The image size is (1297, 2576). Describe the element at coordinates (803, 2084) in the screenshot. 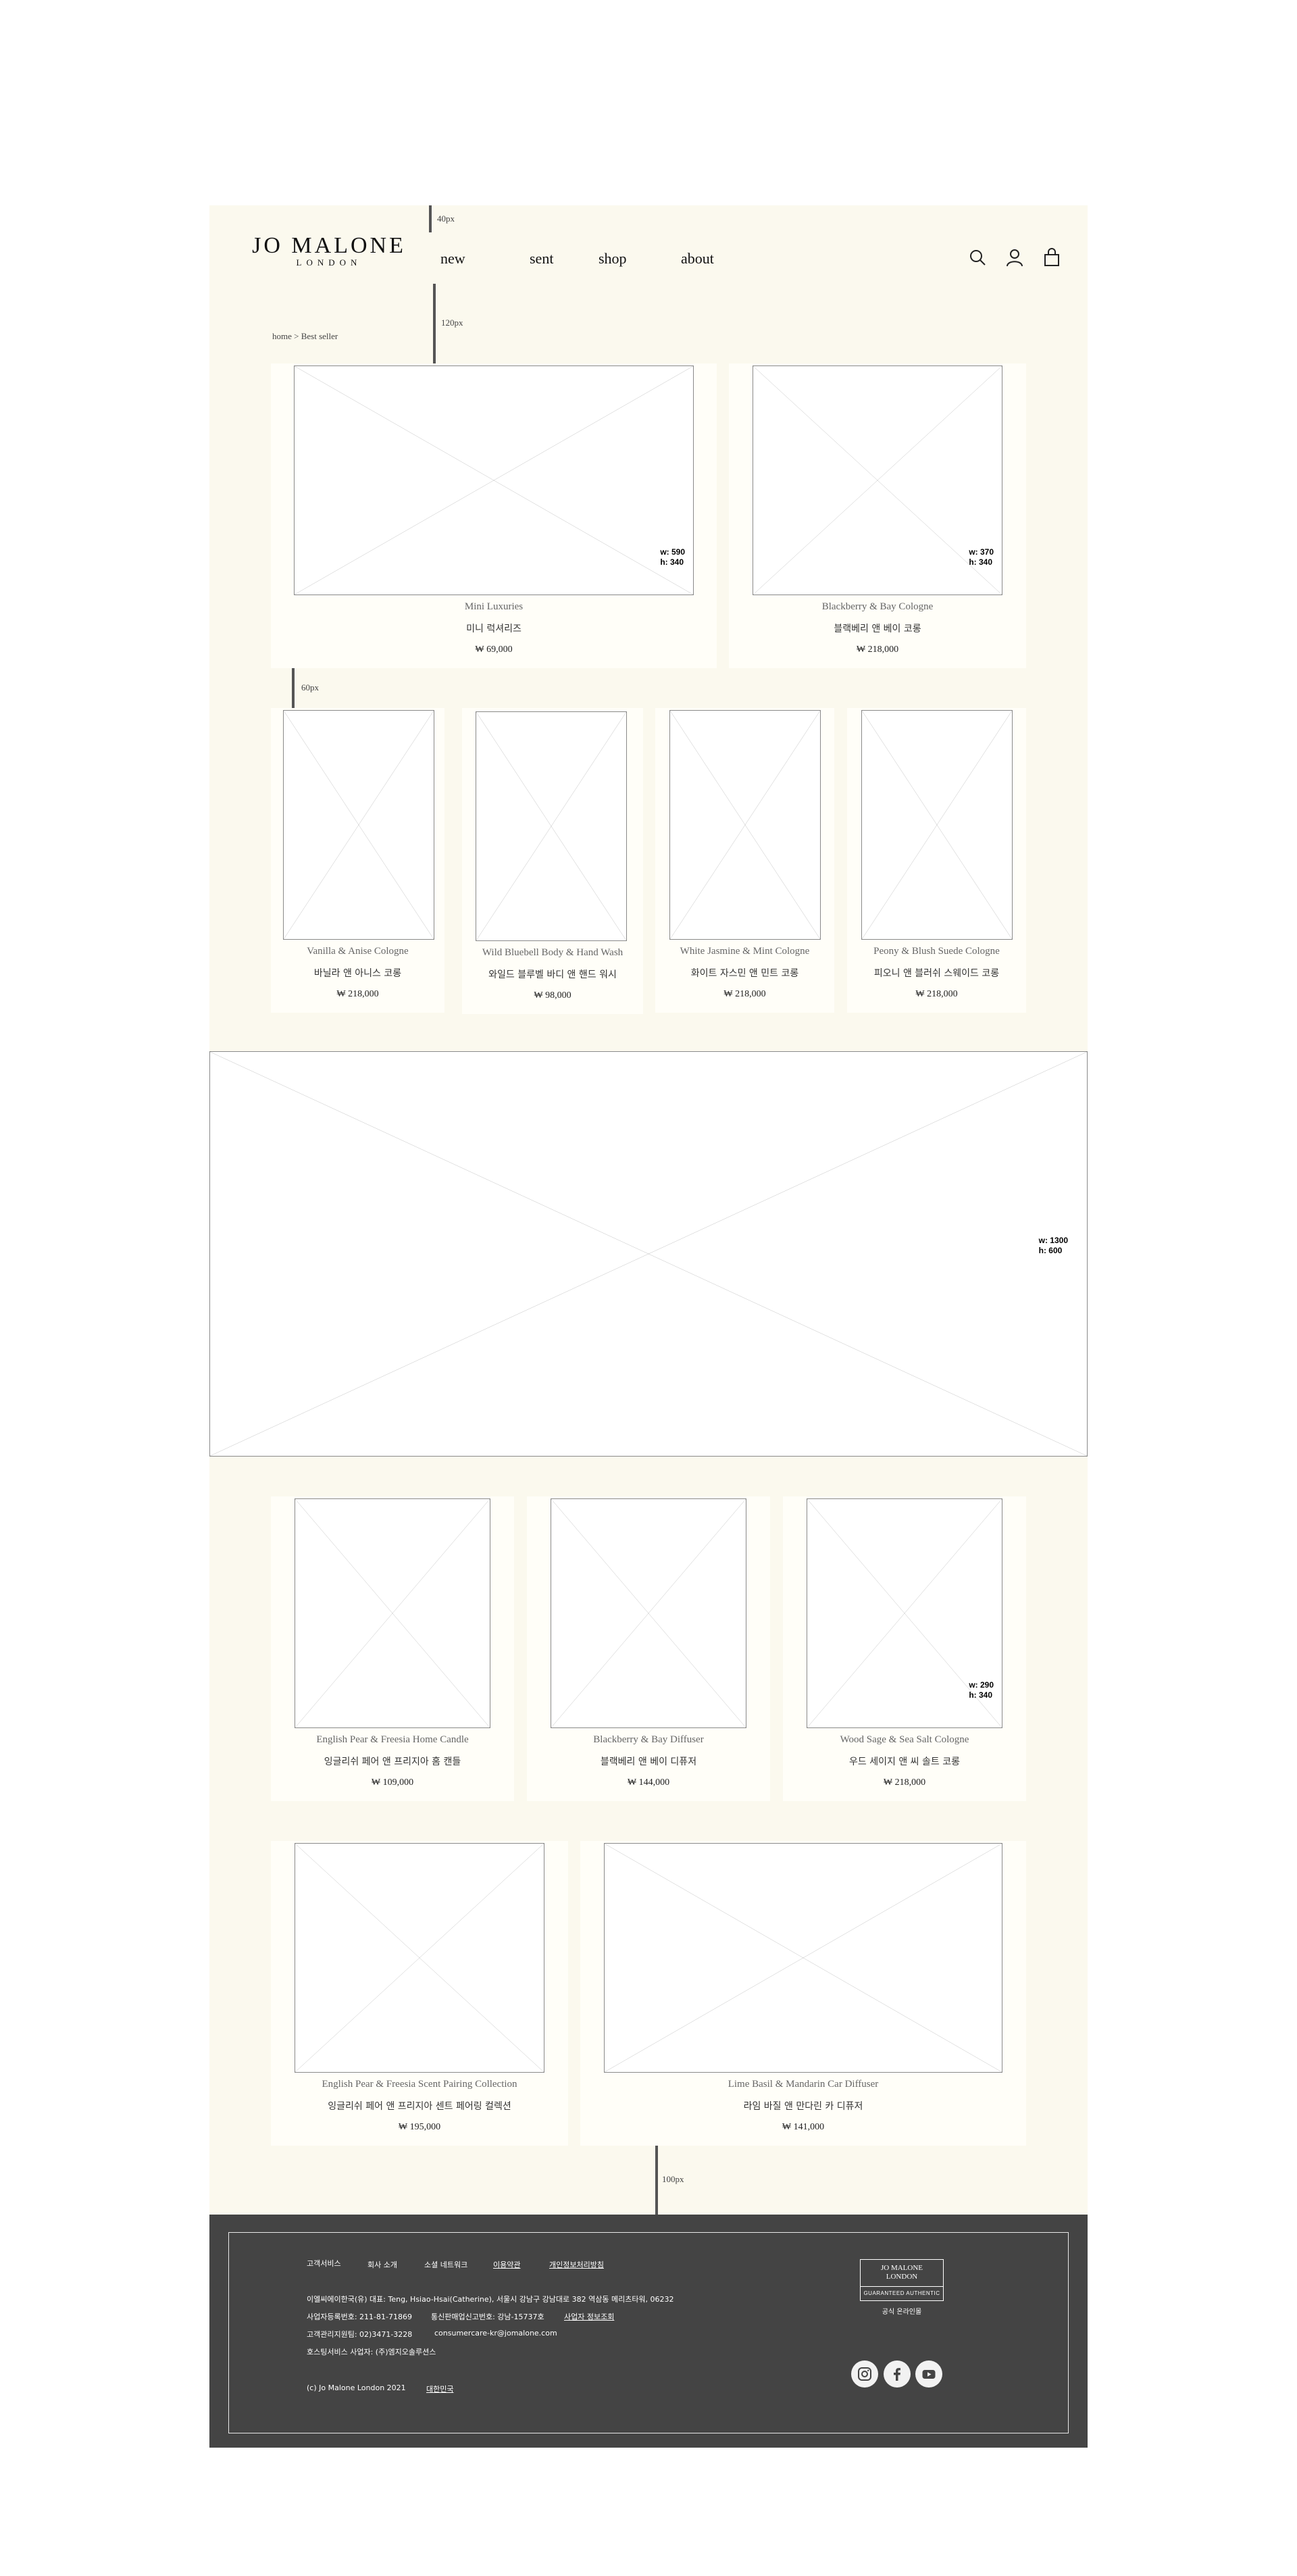

I see `product-name: Lime Basil & Mandarin Car Diffuser` at that location.